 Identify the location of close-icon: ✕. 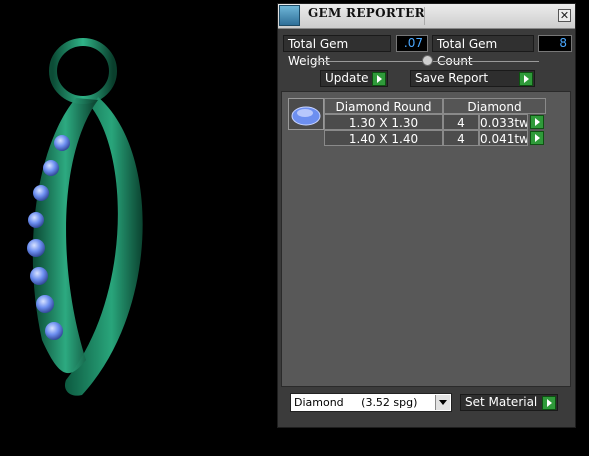
(564, 15).